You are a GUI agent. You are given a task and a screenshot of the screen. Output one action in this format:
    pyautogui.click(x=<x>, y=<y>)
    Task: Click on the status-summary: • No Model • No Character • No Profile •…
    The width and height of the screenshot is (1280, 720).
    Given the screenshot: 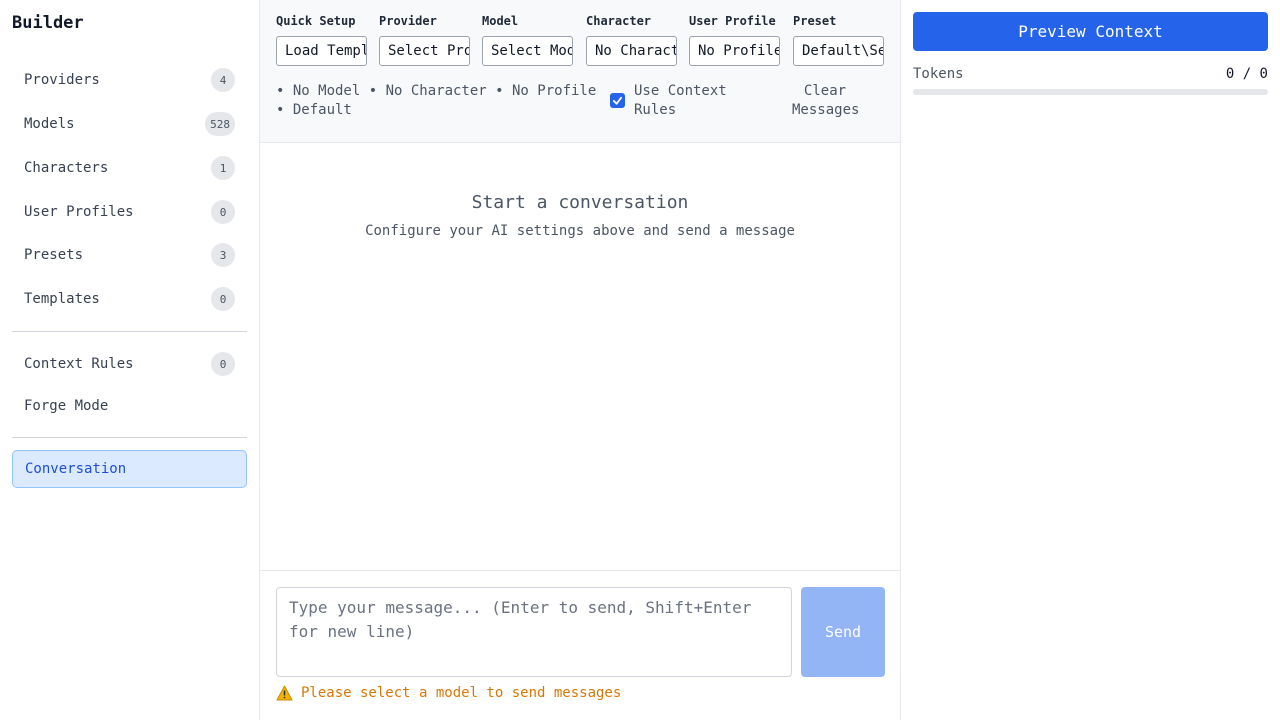 What is the action you would take?
    pyautogui.click(x=436, y=100)
    